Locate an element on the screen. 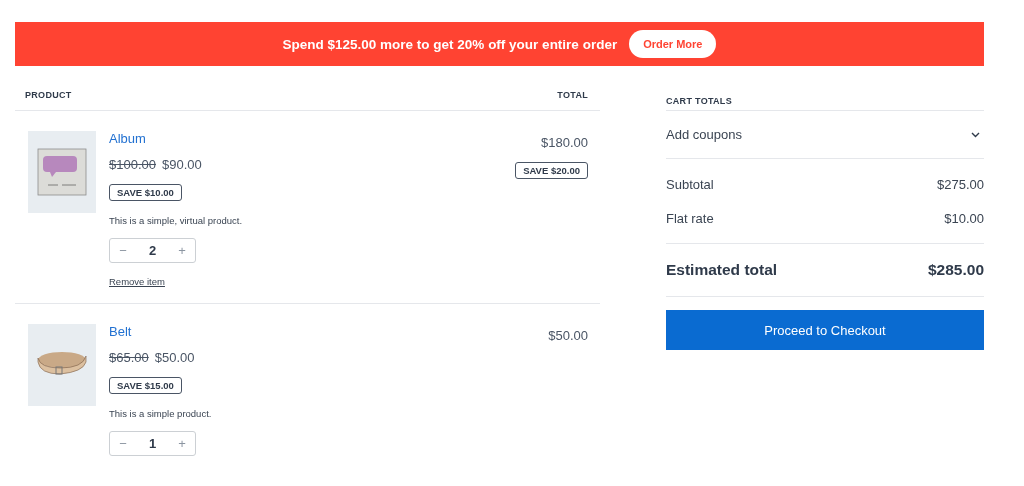 The image size is (1024, 486). total-value: $275.00 is located at coordinates (960, 184).